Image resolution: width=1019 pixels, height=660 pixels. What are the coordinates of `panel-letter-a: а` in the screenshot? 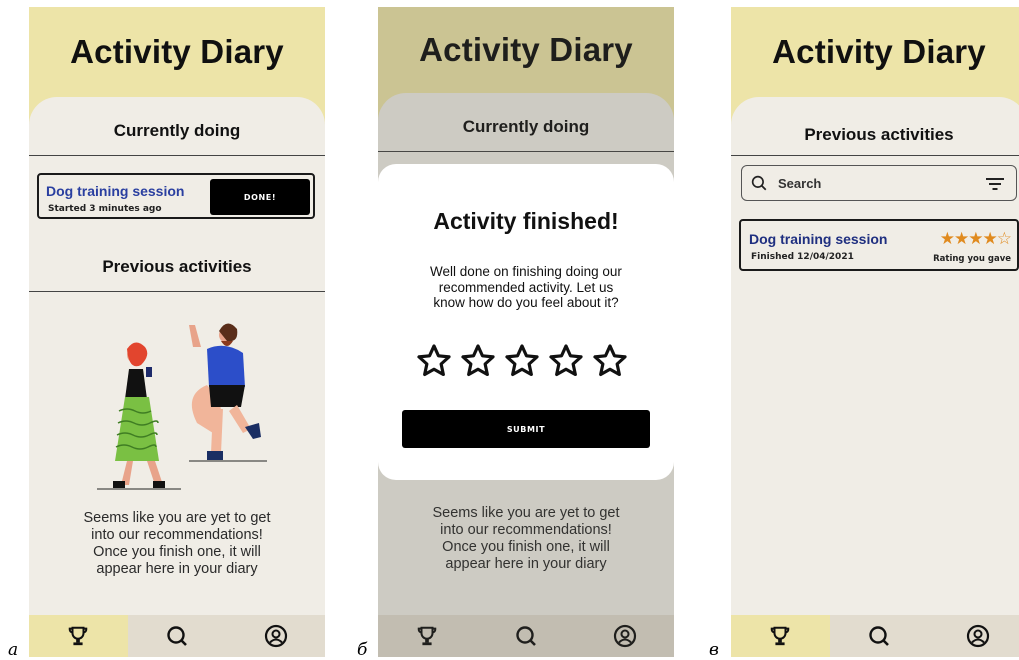 It's located at (13, 650).